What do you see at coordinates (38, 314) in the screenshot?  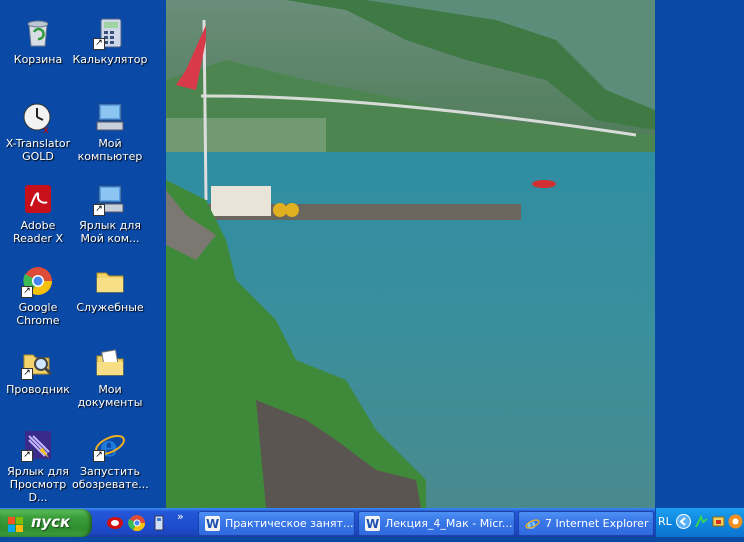 I see `desktop-icon-label: Google Chrome` at bounding box center [38, 314].